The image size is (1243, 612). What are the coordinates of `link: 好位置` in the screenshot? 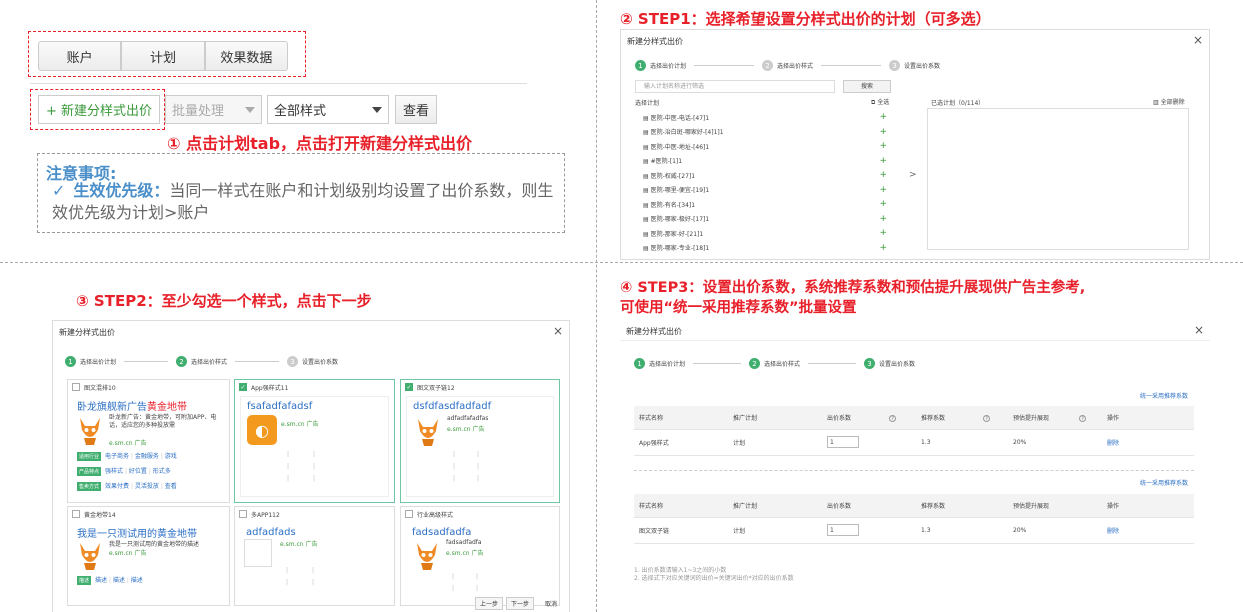 It's located at (138, 471).